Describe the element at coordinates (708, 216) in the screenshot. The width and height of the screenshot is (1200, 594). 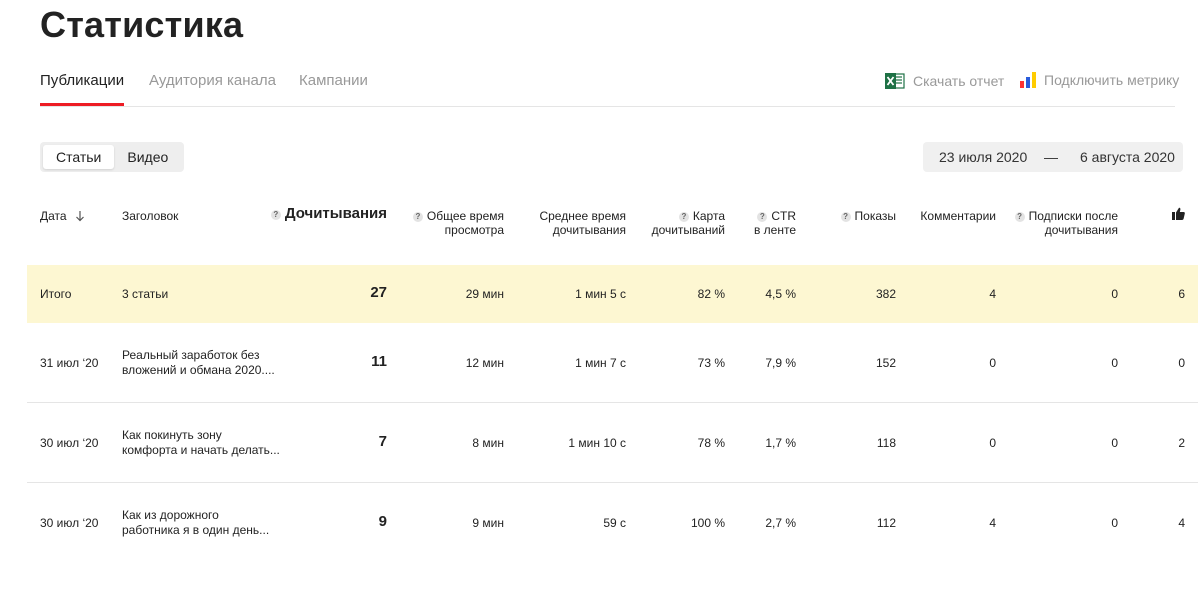
I see `column-read-card-line1: Карта` at that location.